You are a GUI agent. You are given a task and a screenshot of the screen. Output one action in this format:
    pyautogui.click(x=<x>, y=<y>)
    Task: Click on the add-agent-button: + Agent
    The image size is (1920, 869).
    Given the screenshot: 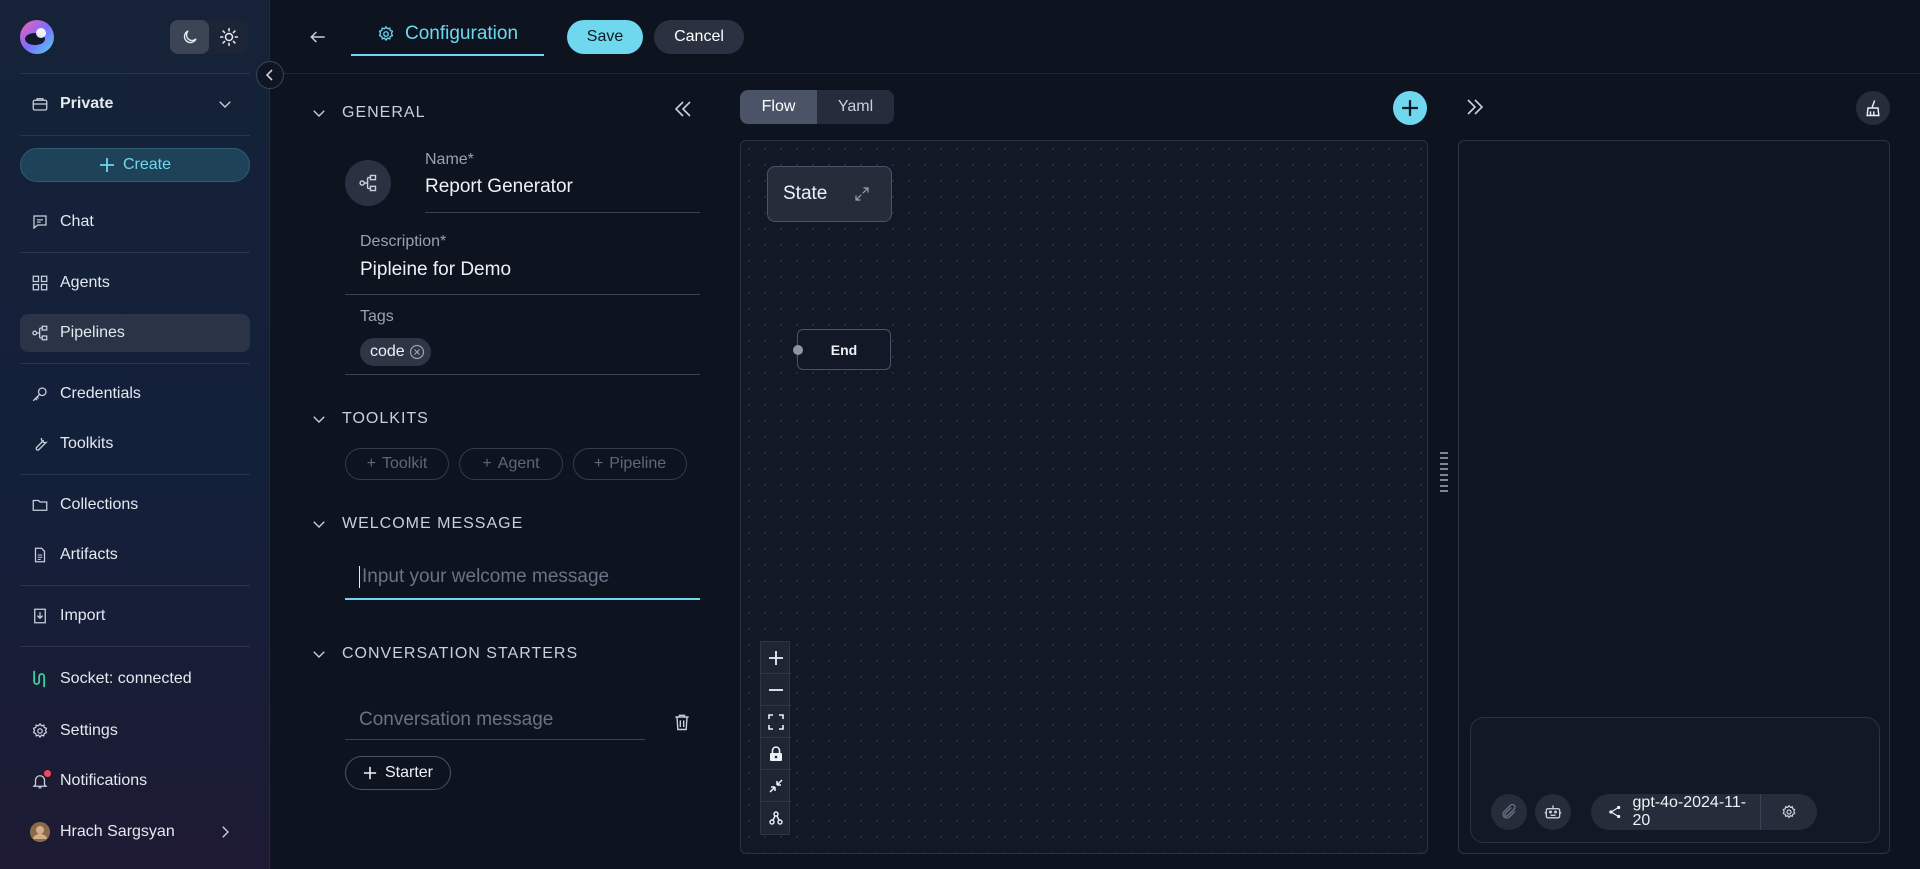 What is the action you would take?
    pyautogui.click(x=511, y=464)
    